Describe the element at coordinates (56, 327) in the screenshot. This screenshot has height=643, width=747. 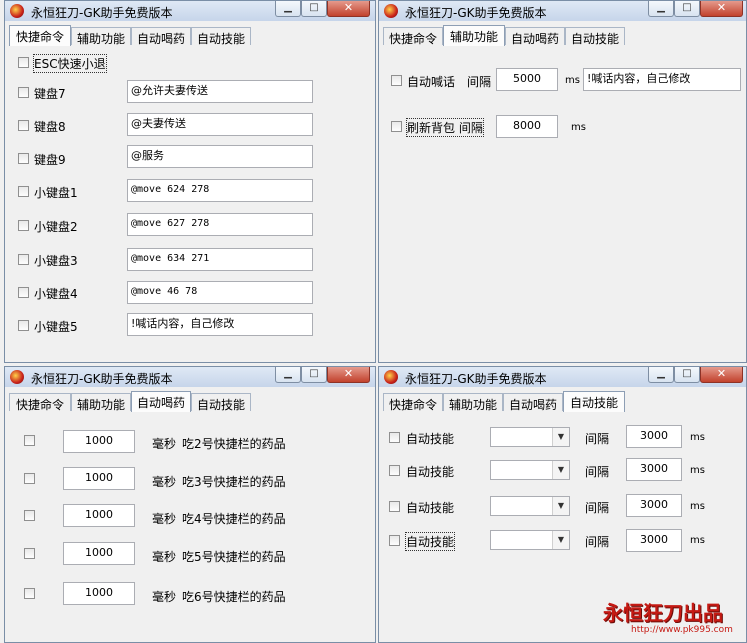
I see `numpad5-label: 小键盘5` at that location.